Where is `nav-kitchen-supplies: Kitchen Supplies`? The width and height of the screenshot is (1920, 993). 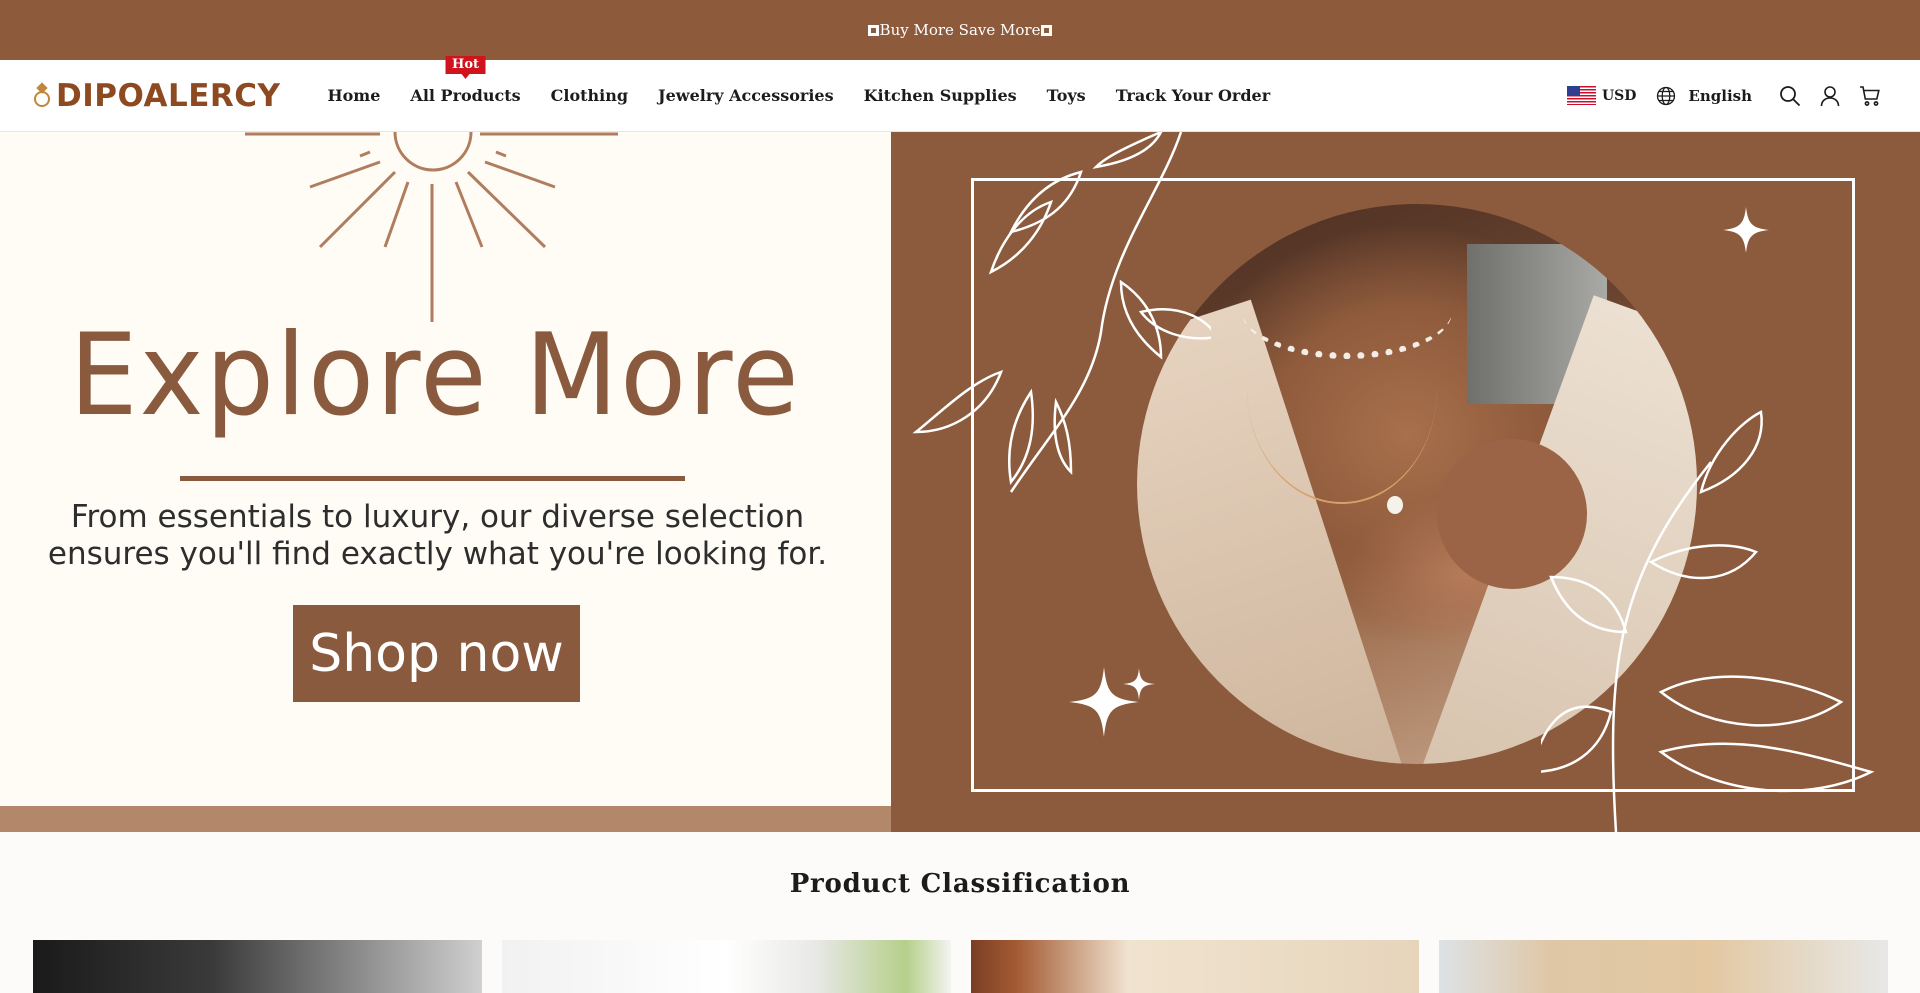
nav-kitchen-supplies: Kitchen Supplies is located at coordinates (940, 95).